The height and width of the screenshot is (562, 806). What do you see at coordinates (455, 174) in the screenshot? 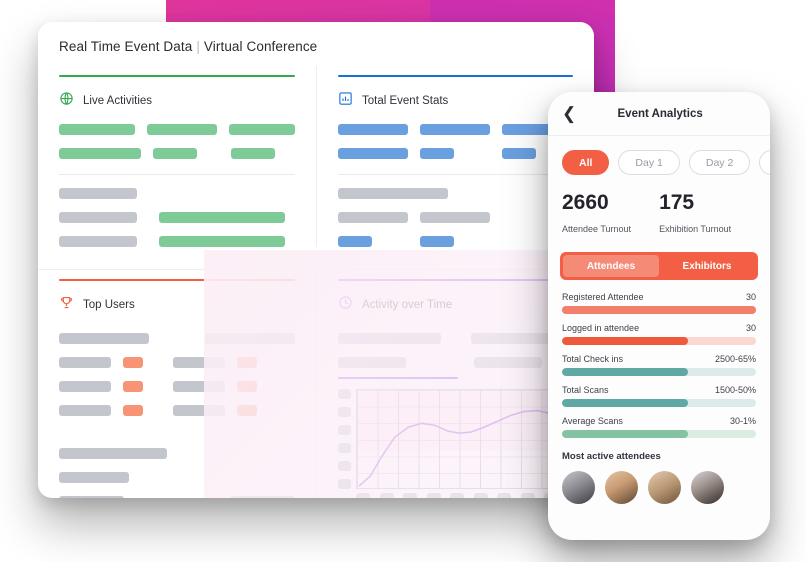
I see `panel-divider` at bounding box center [455, 174].